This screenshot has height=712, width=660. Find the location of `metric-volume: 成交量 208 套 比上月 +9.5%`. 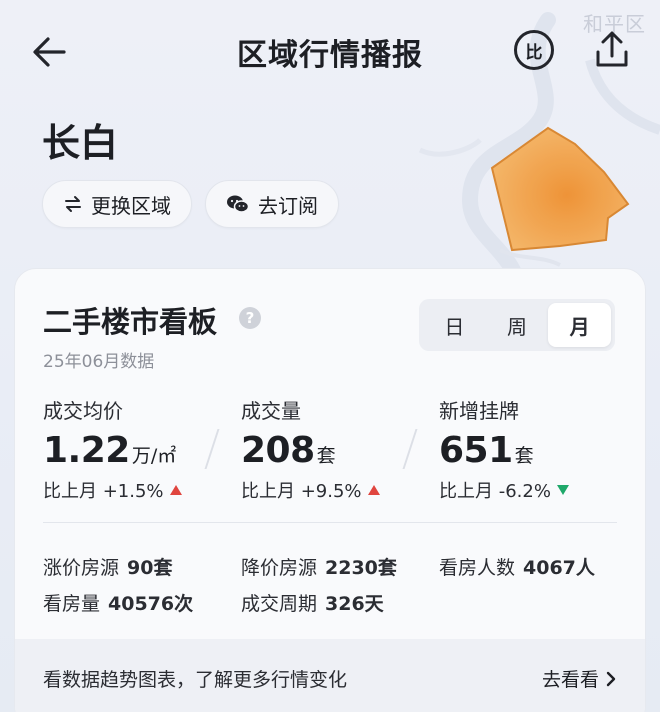

metric-volume: 成交量 208 套 比上月 +9.5% is located at coordinates (336, 449).